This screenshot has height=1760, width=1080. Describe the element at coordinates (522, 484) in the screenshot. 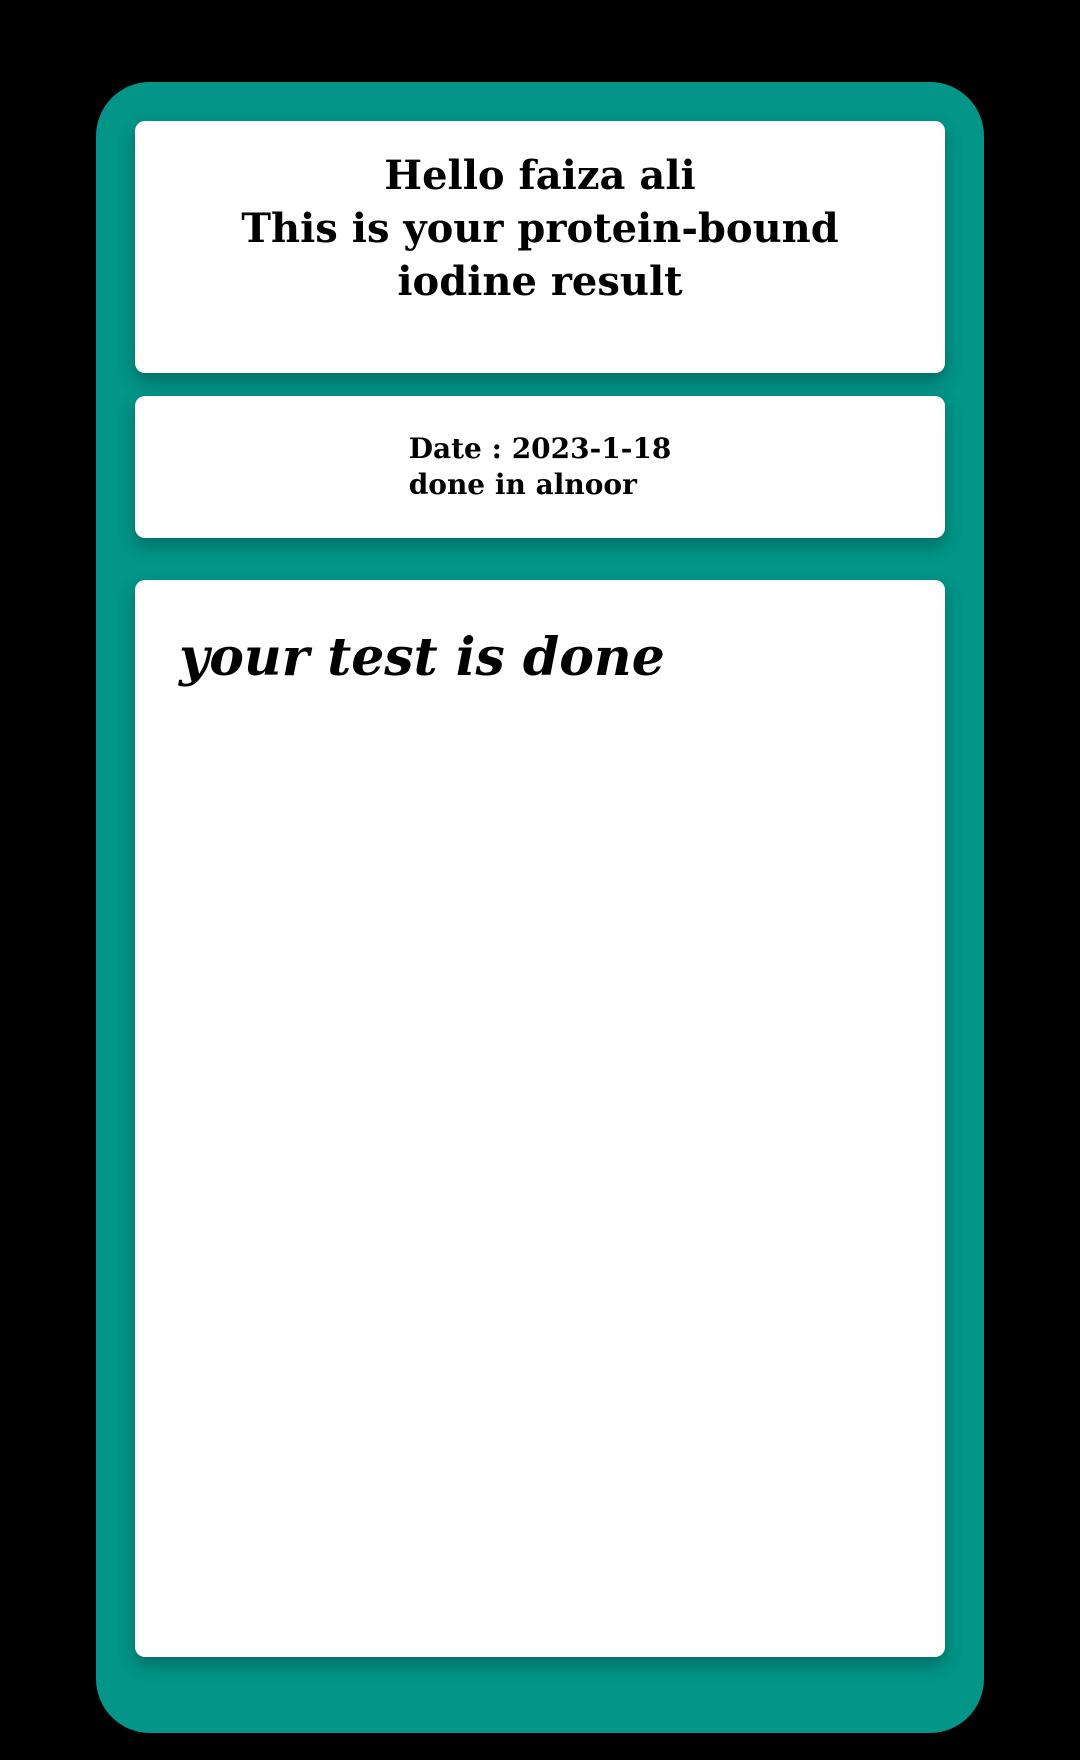

I see `location-text: done in alnoor` at that location.